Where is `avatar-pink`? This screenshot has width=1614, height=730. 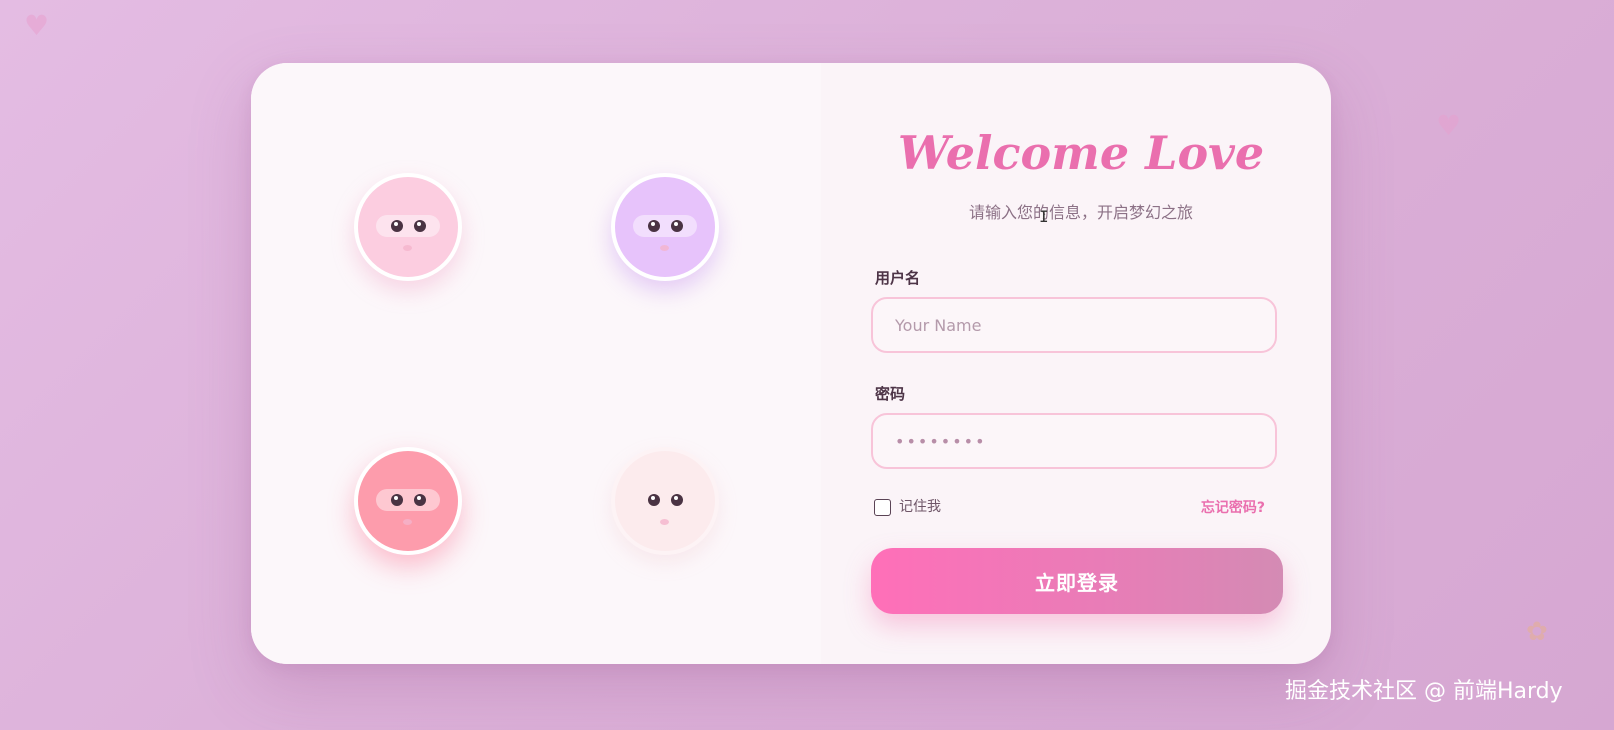
avatar-pink is located at coordinates (408, 227).